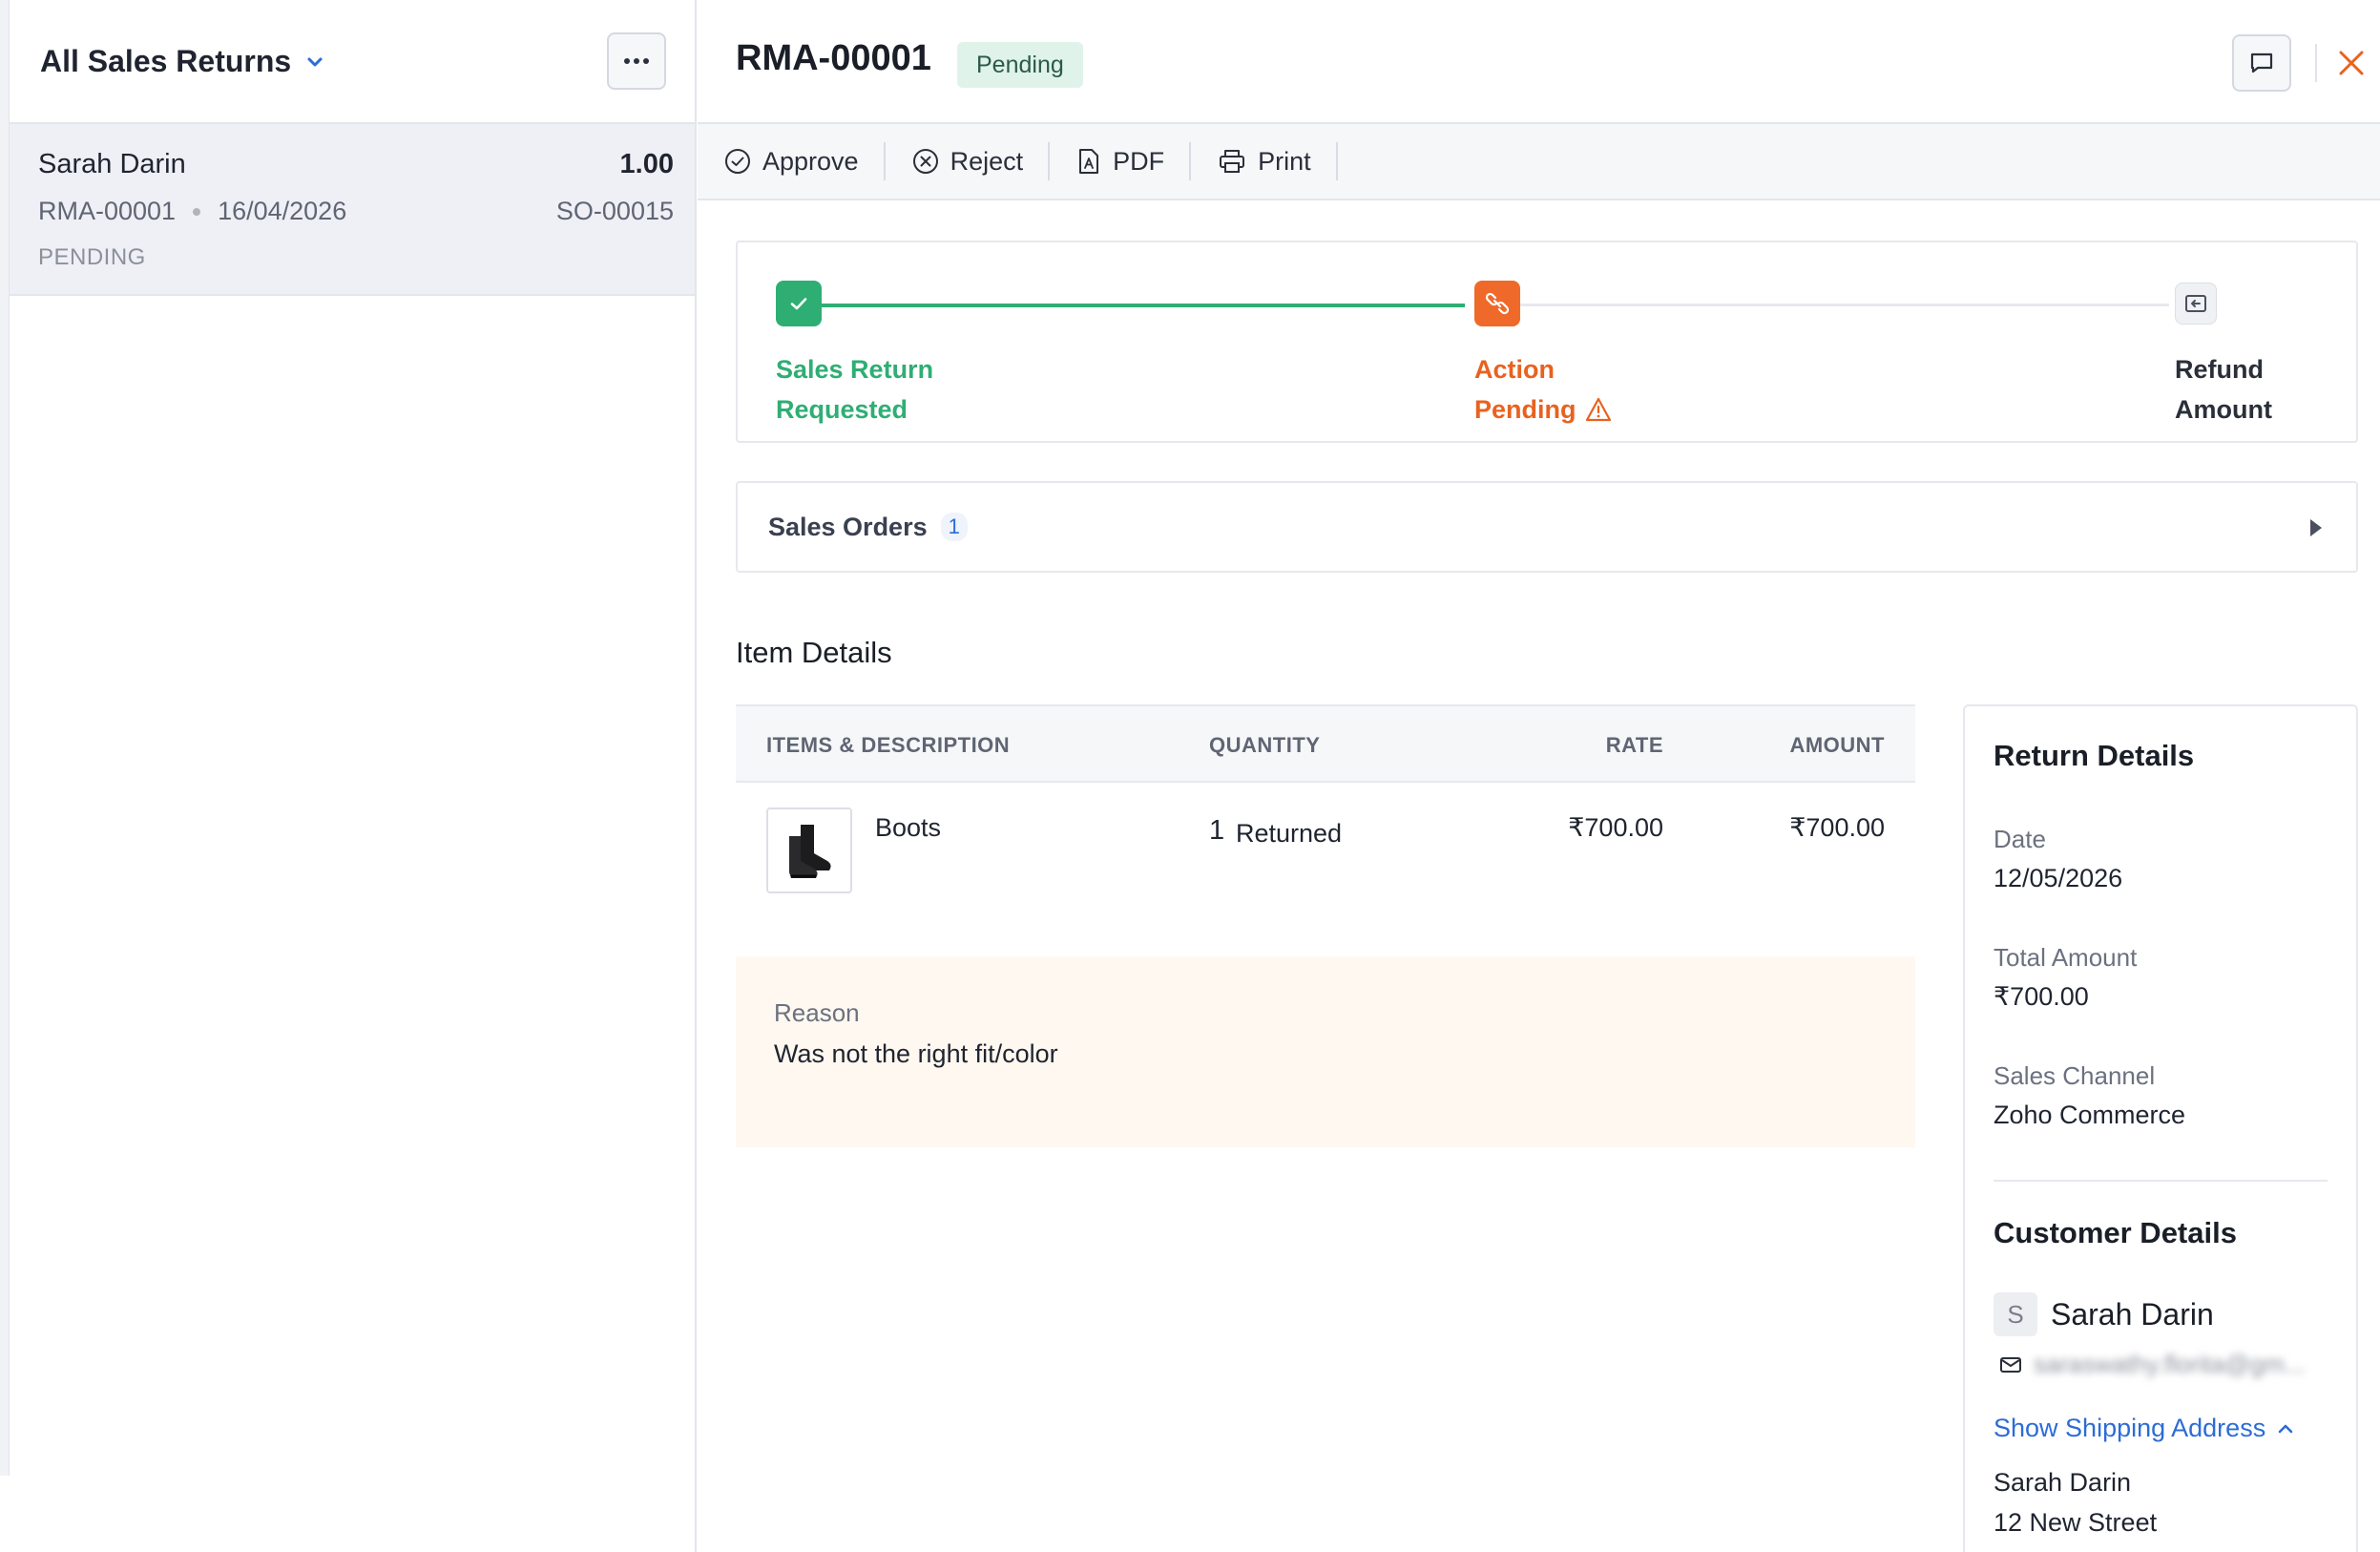 The image size is (2380, 1552). What do you see at coordinates (112, 164) in the screenshot?
I see `row-customer-name: Sarah Darin` at bounding box center [112, 164].